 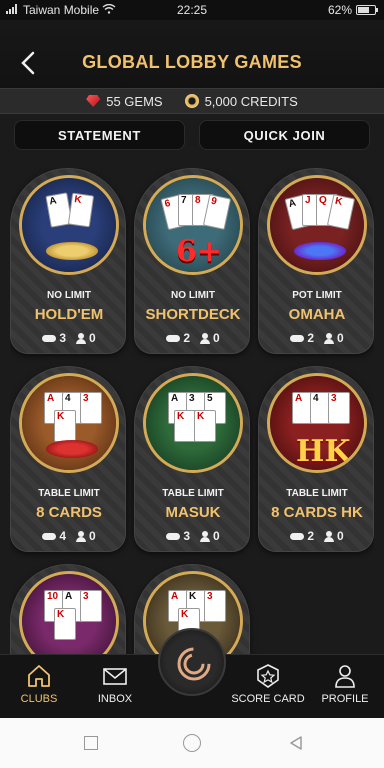 I want to click on home-button, so click(x=192, y=743).